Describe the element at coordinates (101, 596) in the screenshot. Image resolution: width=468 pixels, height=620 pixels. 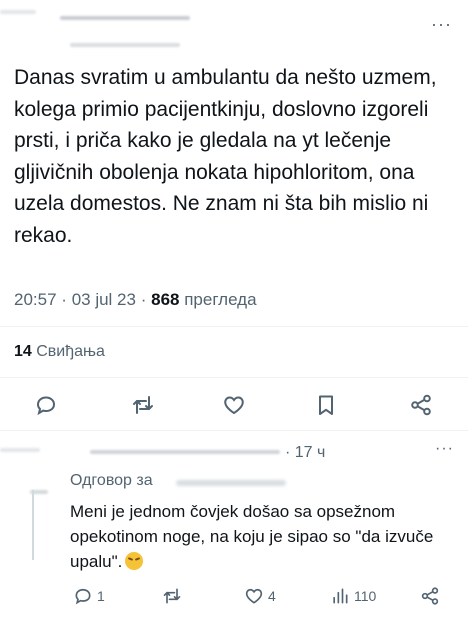
I see `reply-count: 1` at that location.